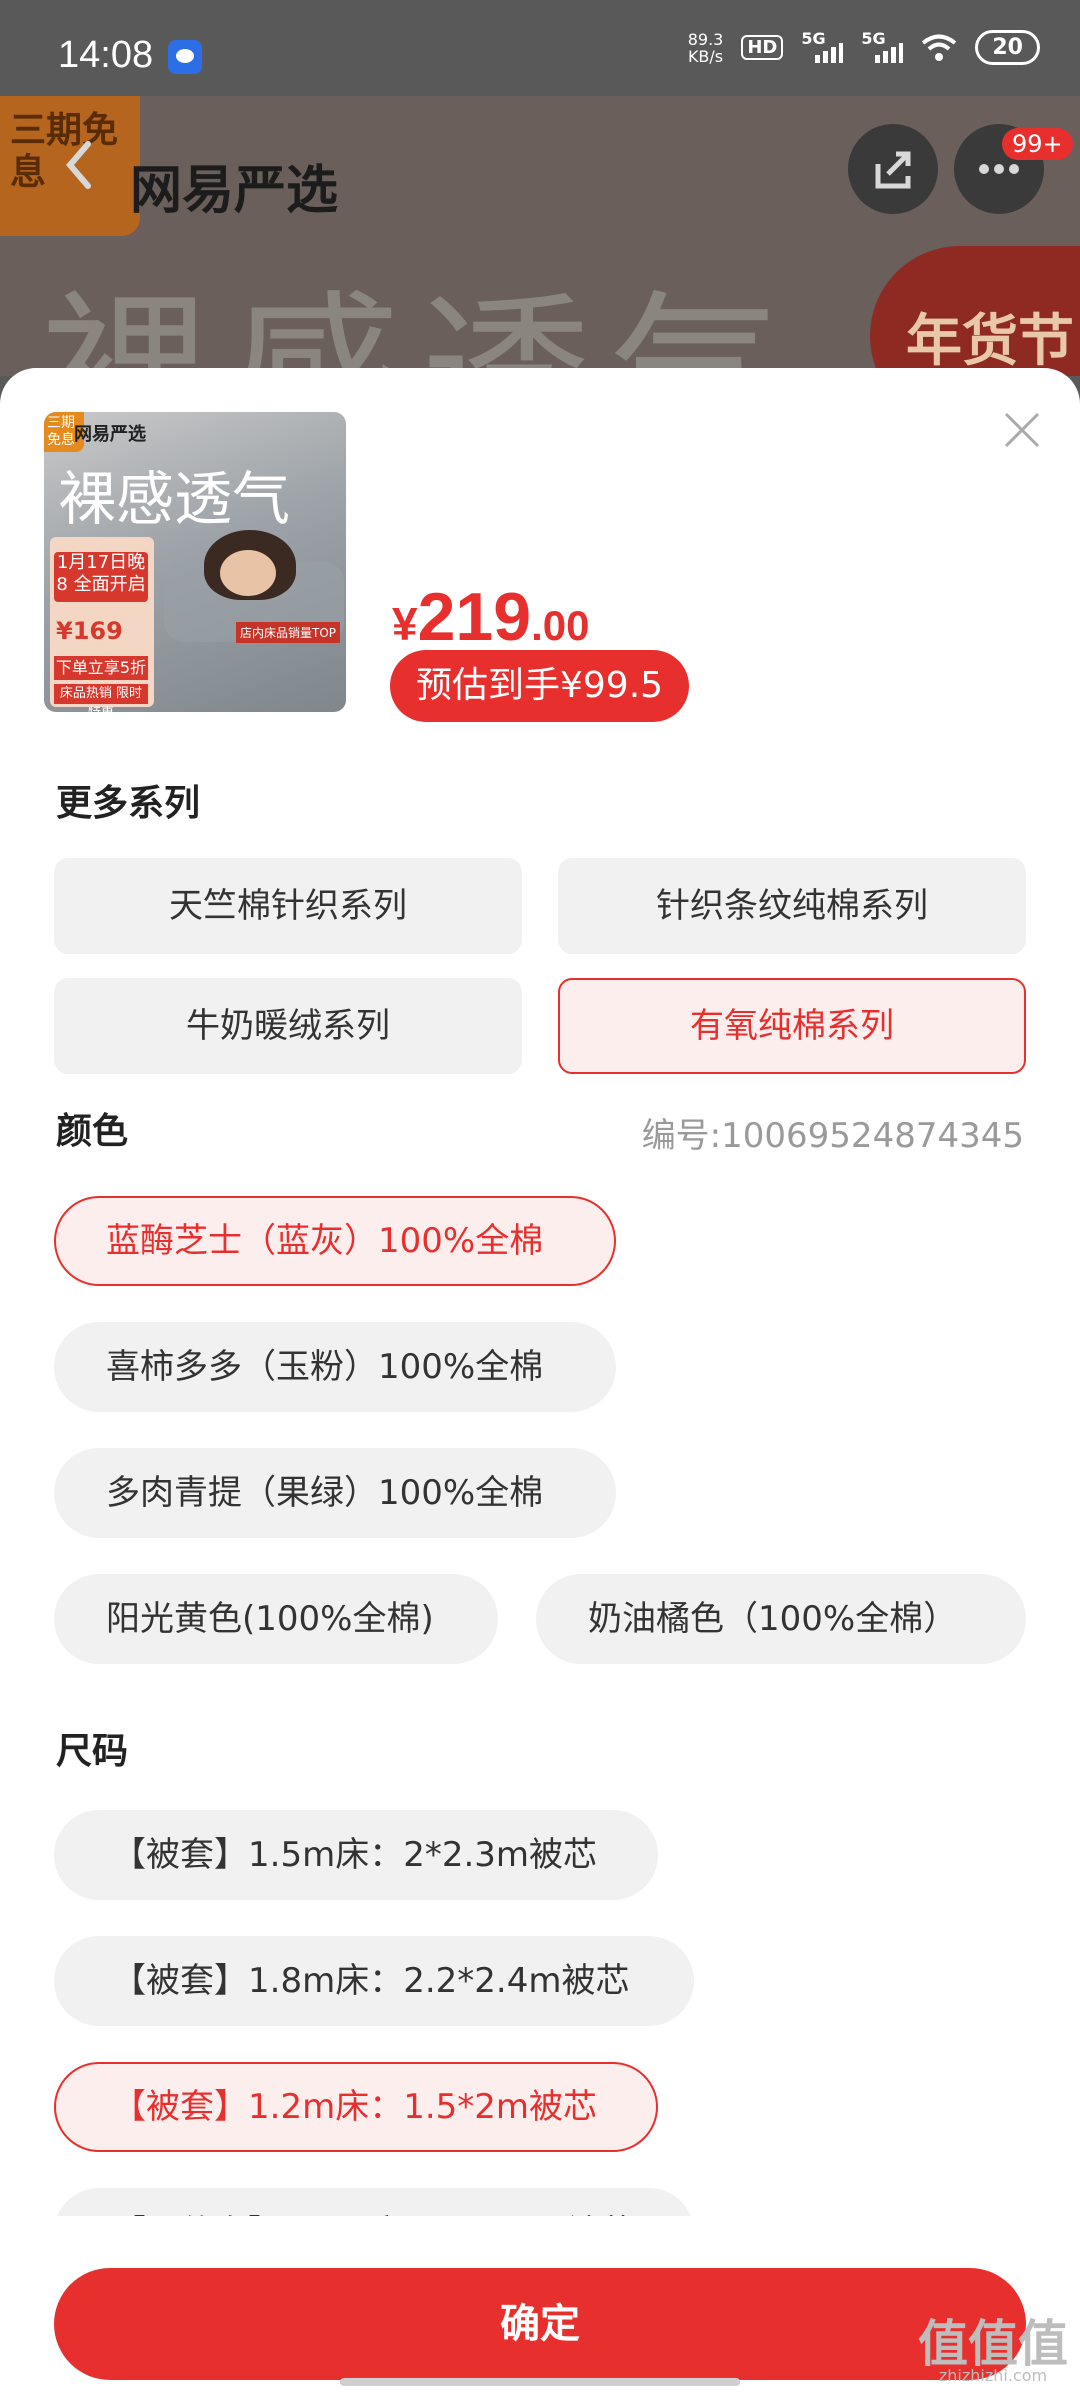 The image size is (1080, 2400). I want to click on thumb-sales-tag: 店内床品销量TOP, so click(287, 632).